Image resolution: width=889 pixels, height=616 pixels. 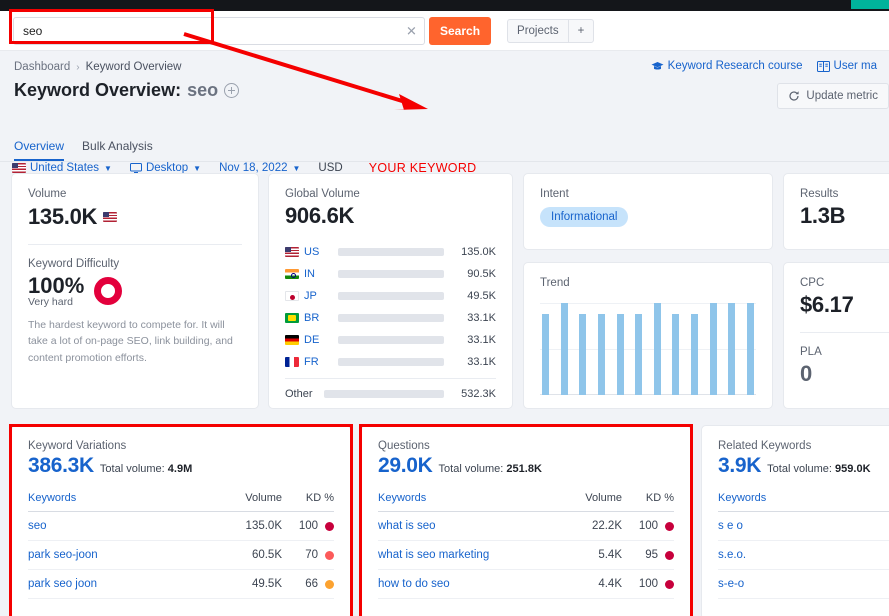 I want to click on refresh-icon, so click(x=794, y=96).